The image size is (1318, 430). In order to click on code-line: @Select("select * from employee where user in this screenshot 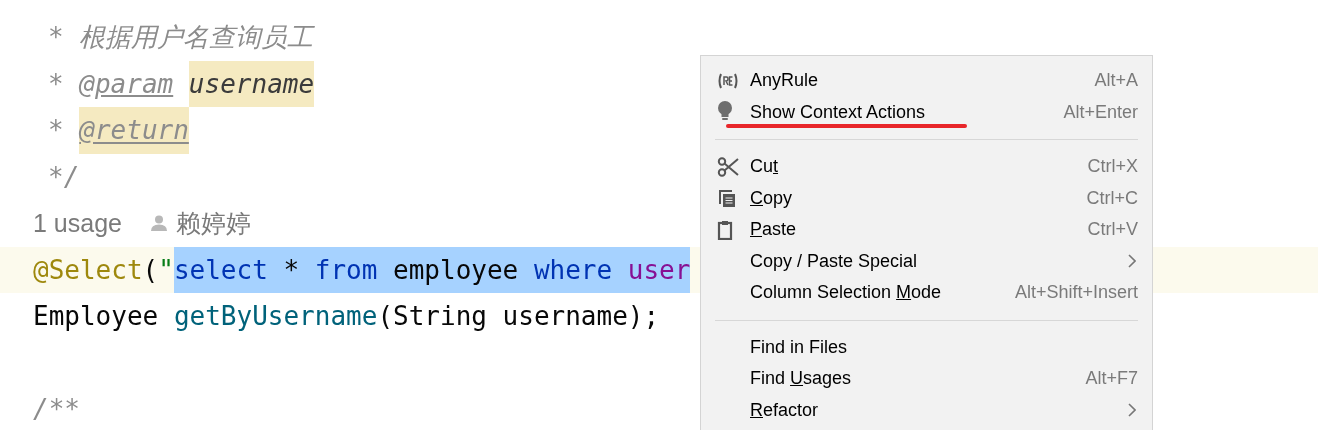, I will do `click(362, 269)`.